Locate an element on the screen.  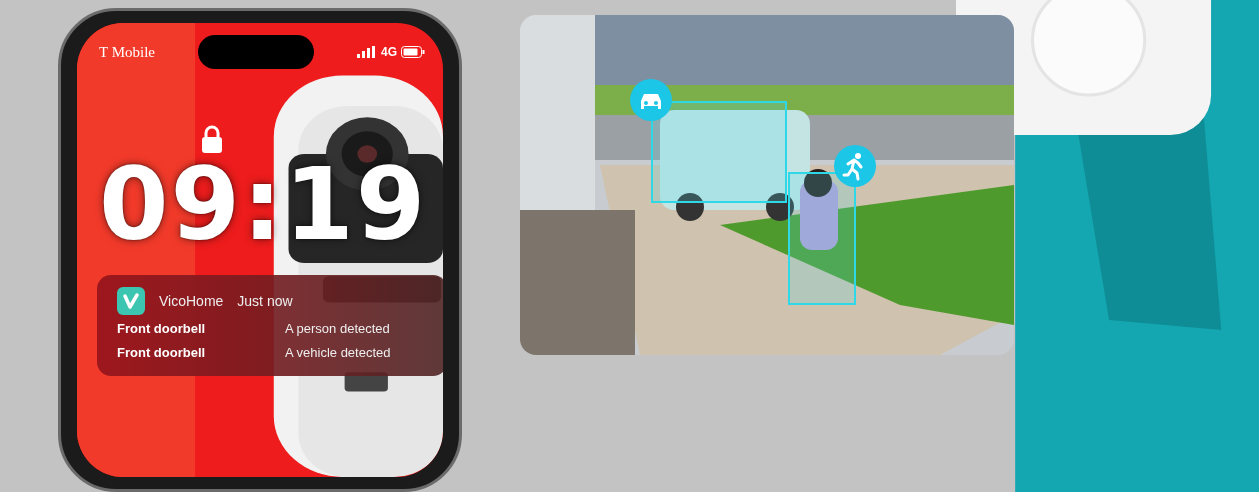
running-person-icon is located at coordinates (855, 166).